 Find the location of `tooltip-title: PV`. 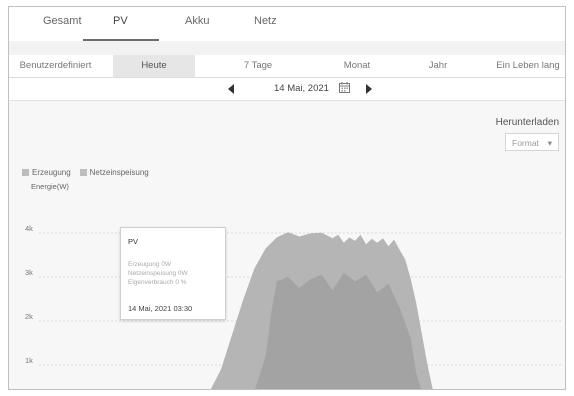

tooltip-title: PV is located at coordinates (133, 241).